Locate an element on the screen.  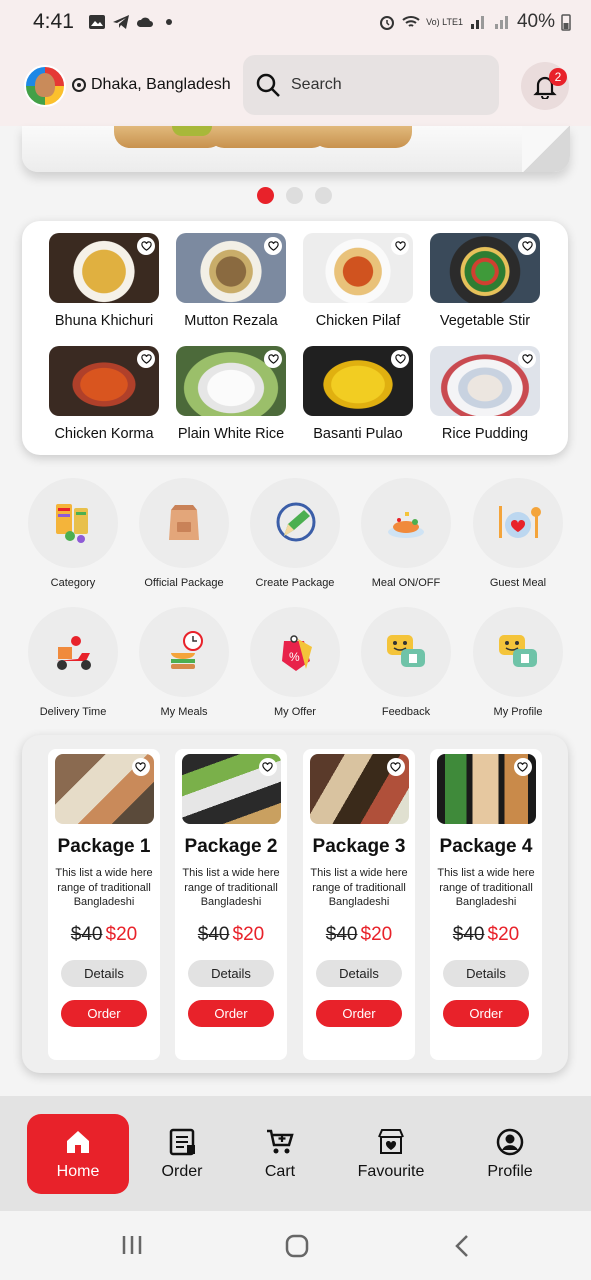
food-item: Bhuna Khichuri is located at coordinates (104, 281).